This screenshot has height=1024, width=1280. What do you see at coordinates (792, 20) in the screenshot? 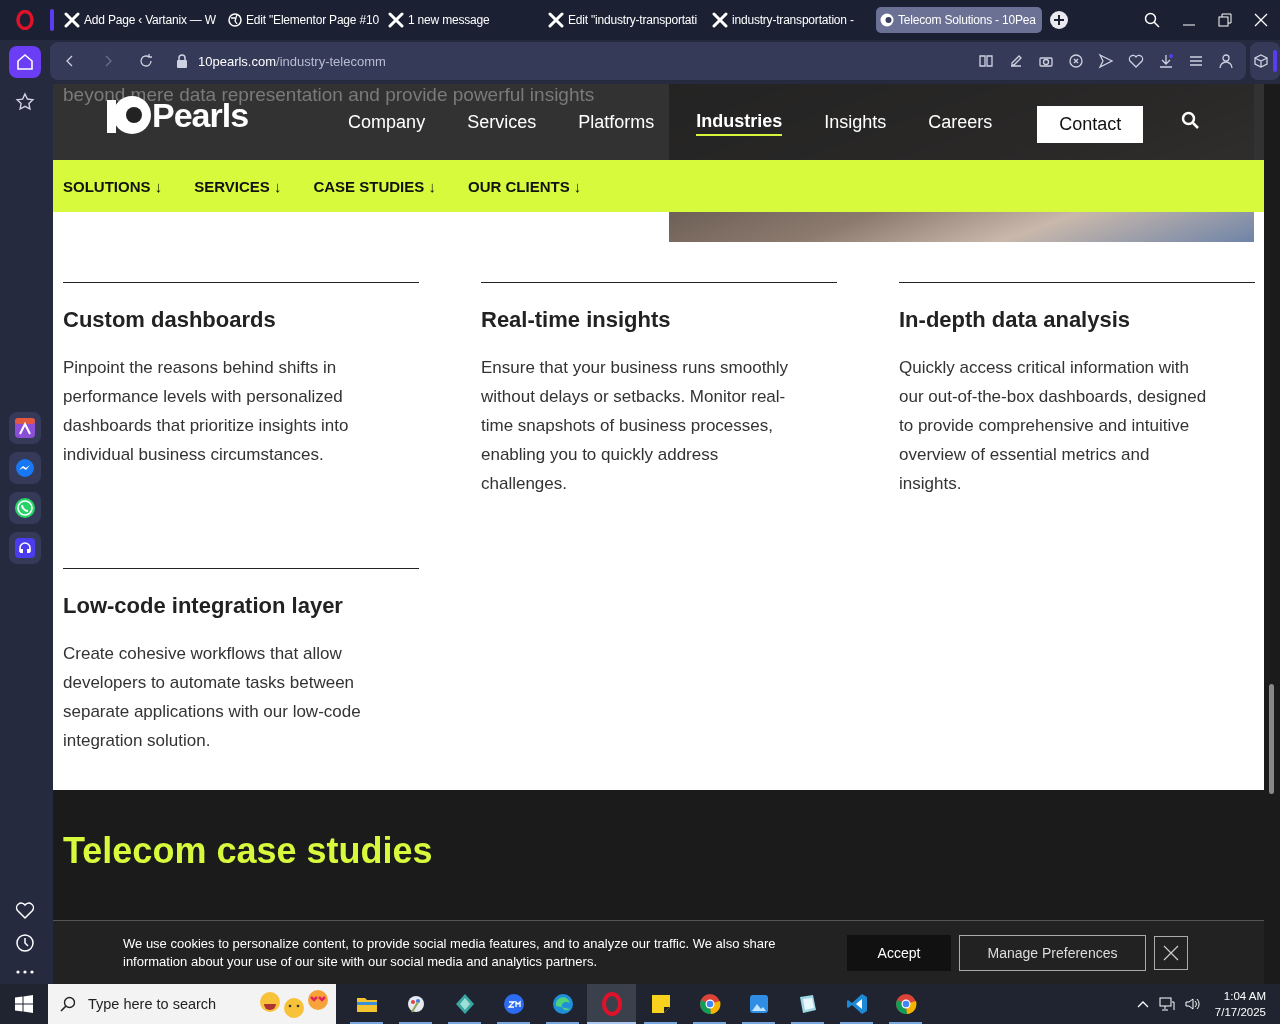
I see `browser-tab: industry-transportation -` at bounding box center [792, 20].